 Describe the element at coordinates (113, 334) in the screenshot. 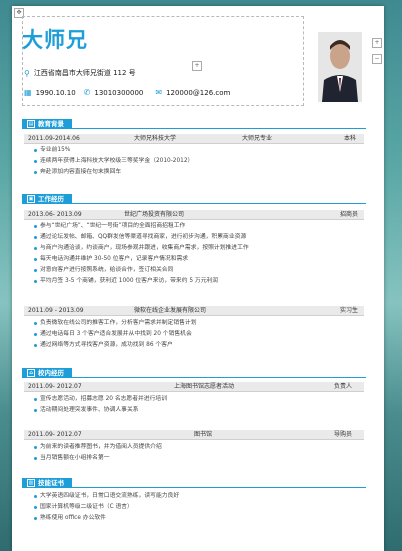

I see `list-item: 通过电话每日 3 个客户适合发展并从中找到 20 个销售机会` at that location.